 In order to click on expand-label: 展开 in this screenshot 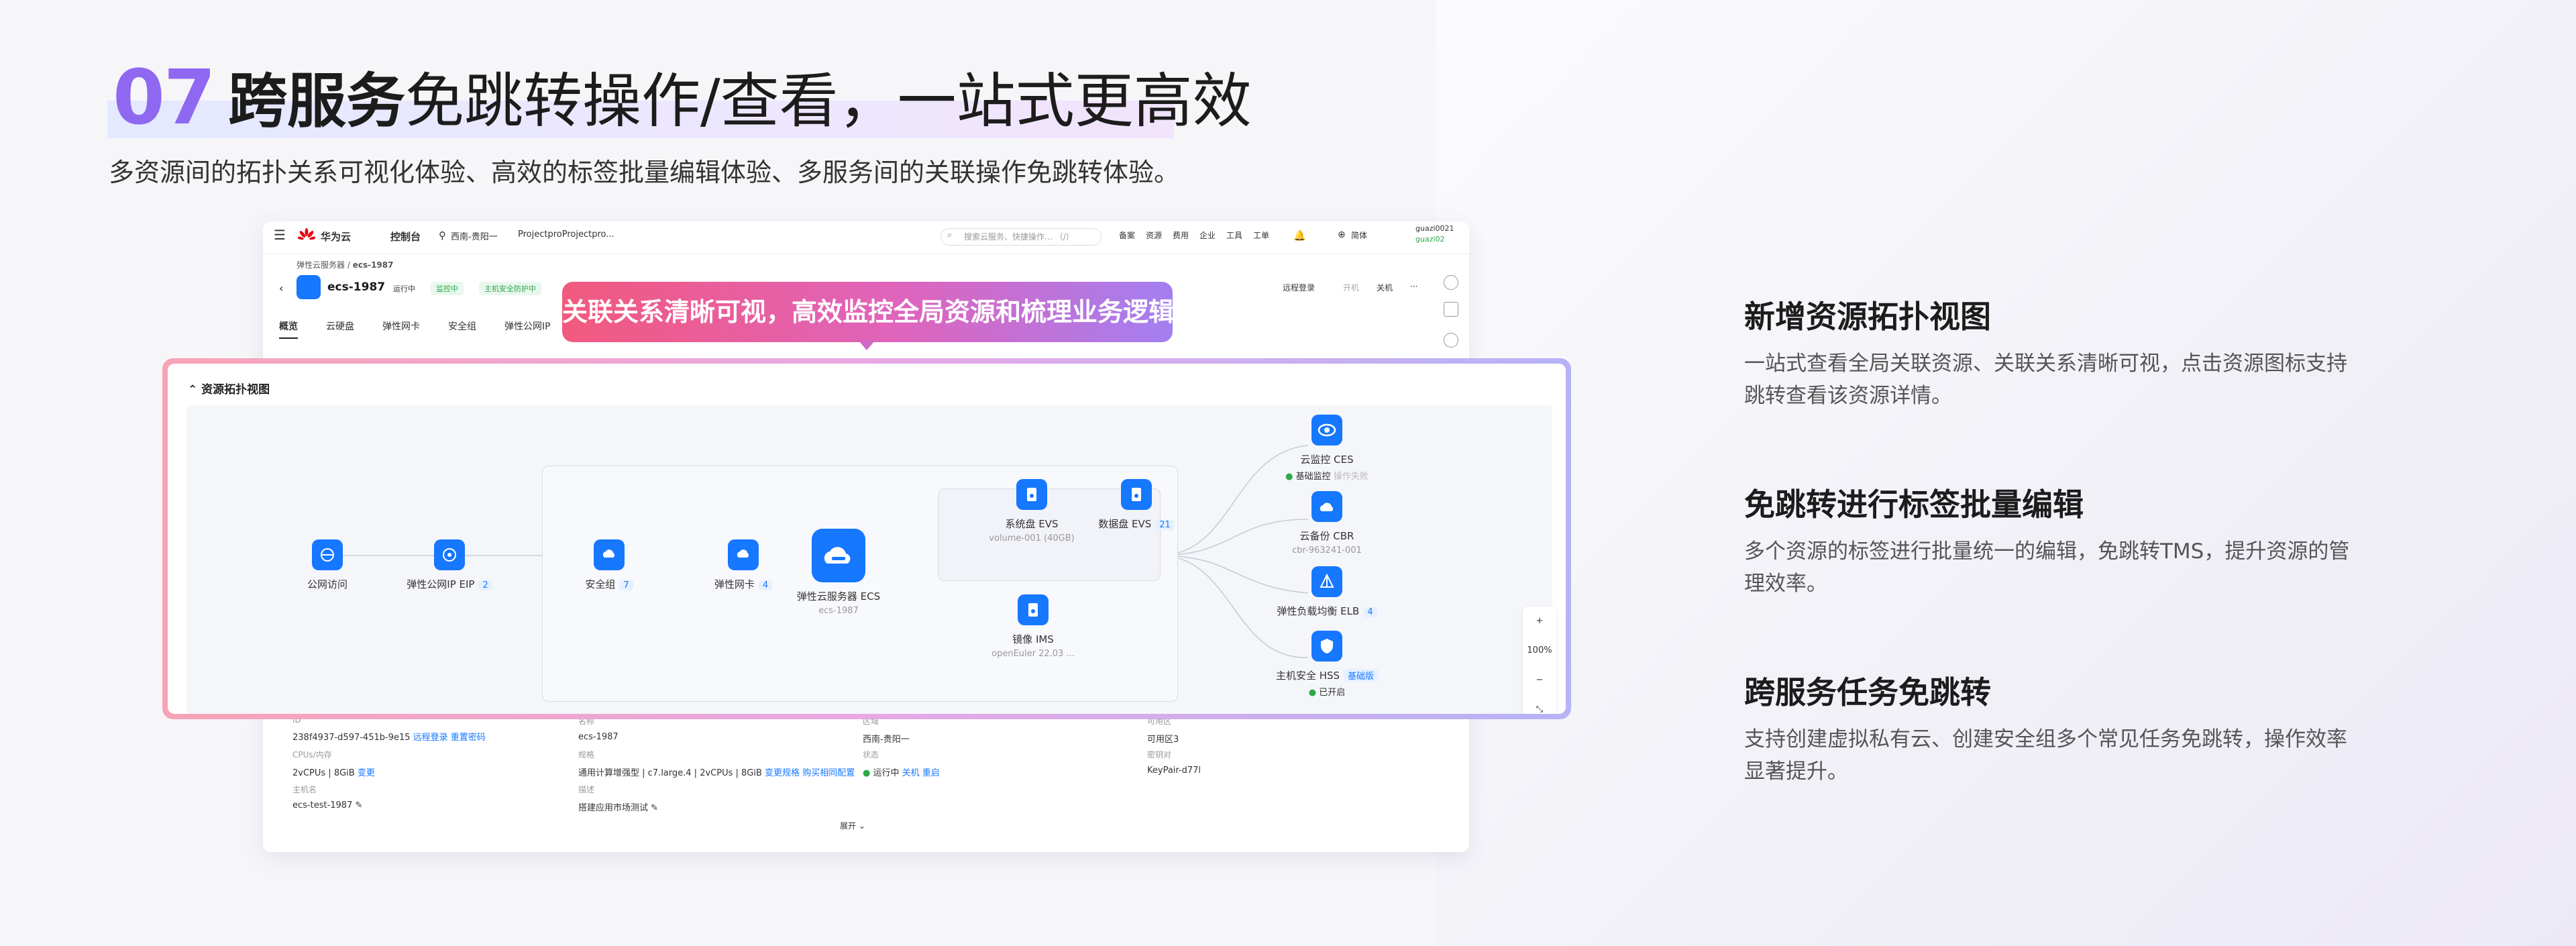, I will do `click(848, 826)`.